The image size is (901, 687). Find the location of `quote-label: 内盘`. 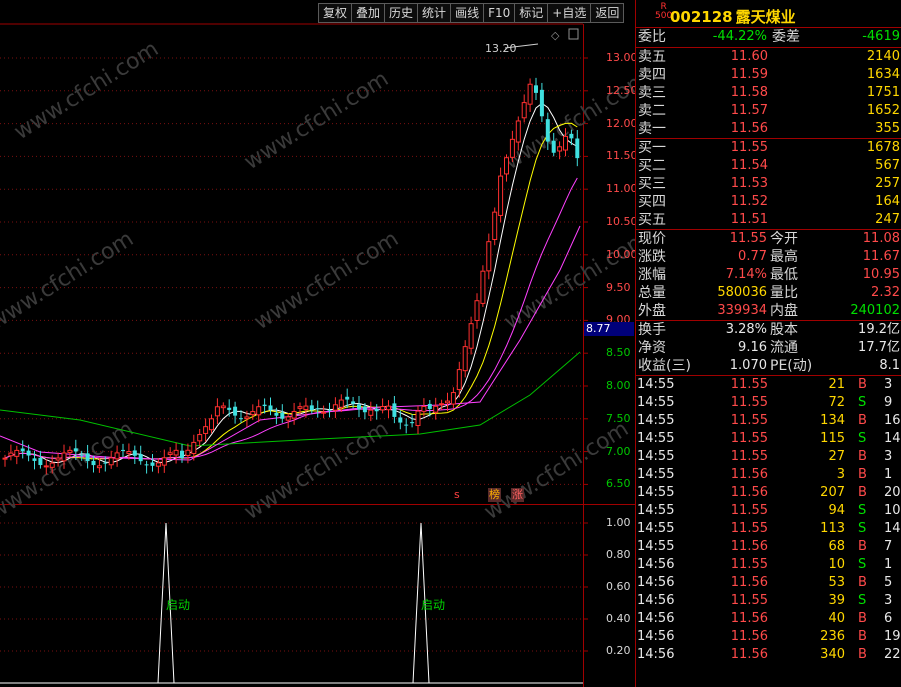

quote-label: 内盘 is located at coordinates (784, 311).